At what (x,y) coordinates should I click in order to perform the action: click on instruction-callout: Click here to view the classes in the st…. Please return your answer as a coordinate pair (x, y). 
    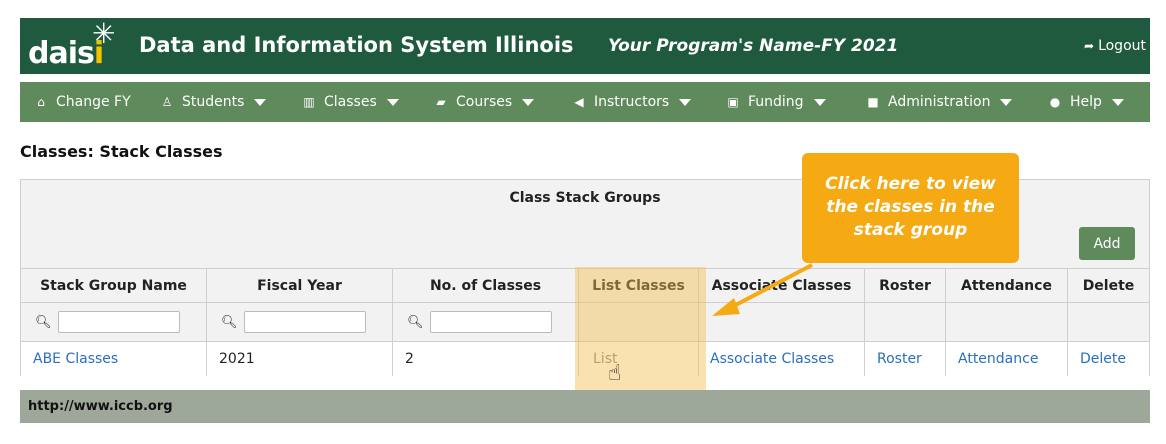
    Looking at the image, I should click on (910, 208).